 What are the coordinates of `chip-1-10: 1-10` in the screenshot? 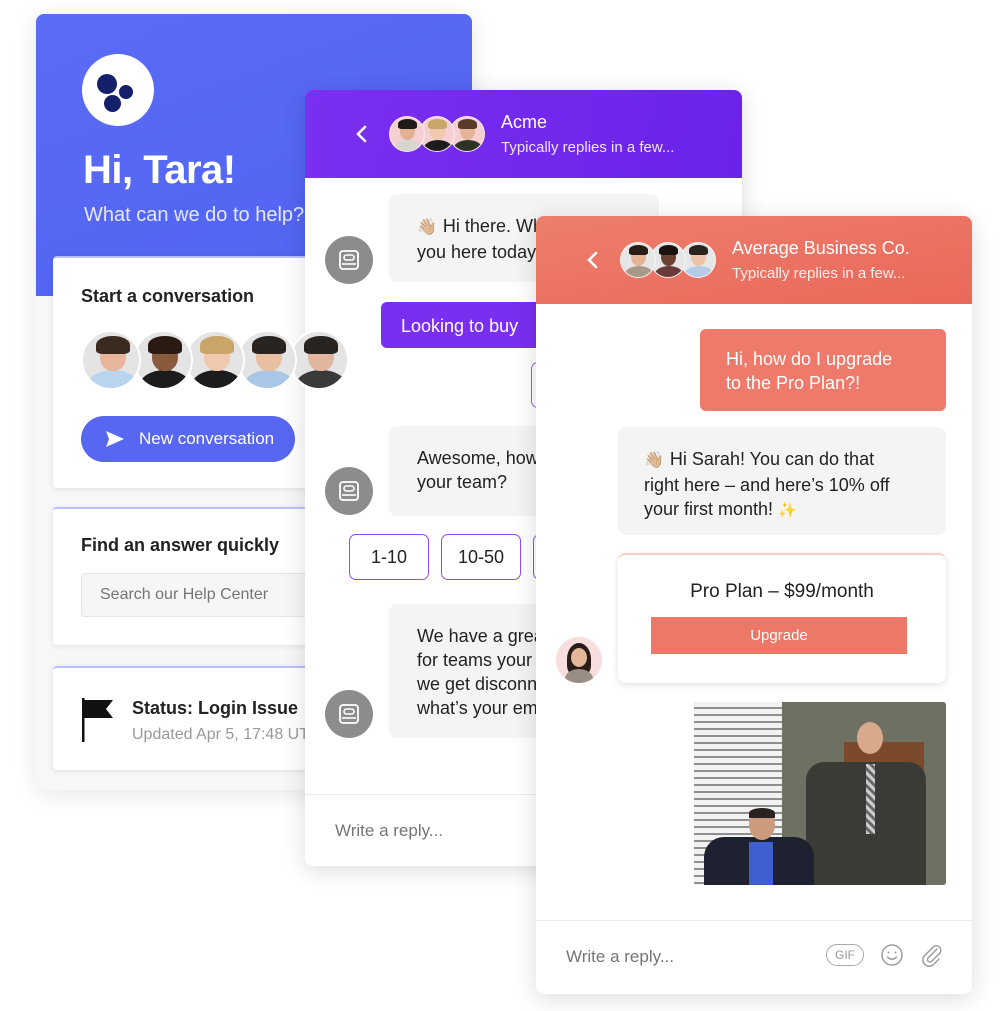 It's located at (389, 557).